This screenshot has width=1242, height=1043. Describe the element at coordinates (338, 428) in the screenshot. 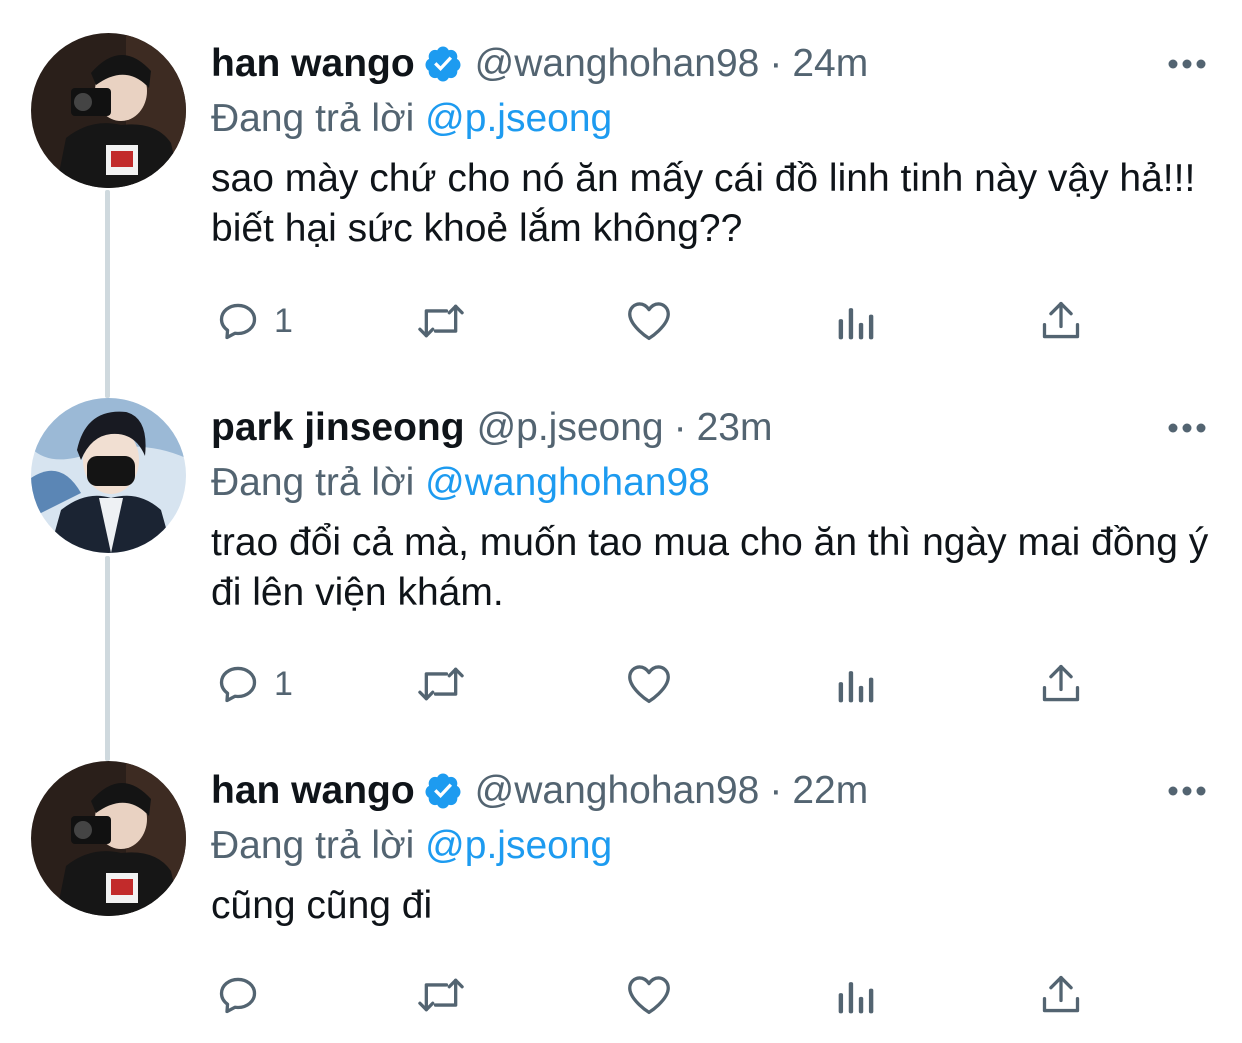

I see `display-name: park jinseong` at that location.